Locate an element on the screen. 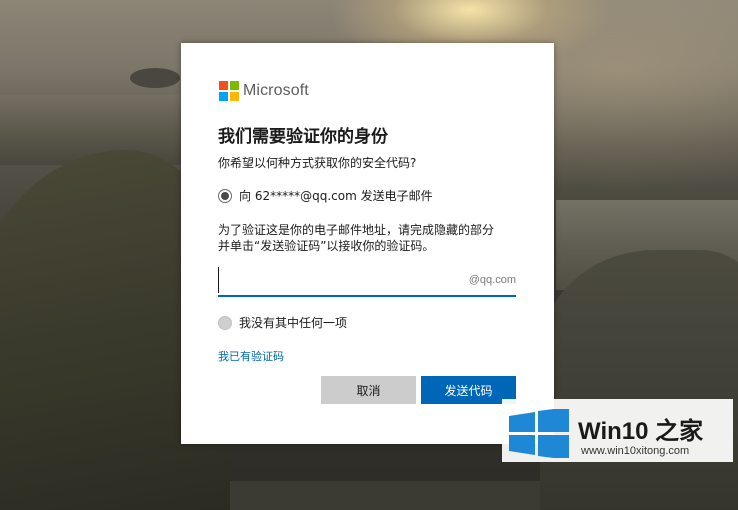 Image resolution: width=738 pixels, height=510 pixels. watermark-badge: Win10 之家 www.win10xitong.com is located at coordinates (617, 430).